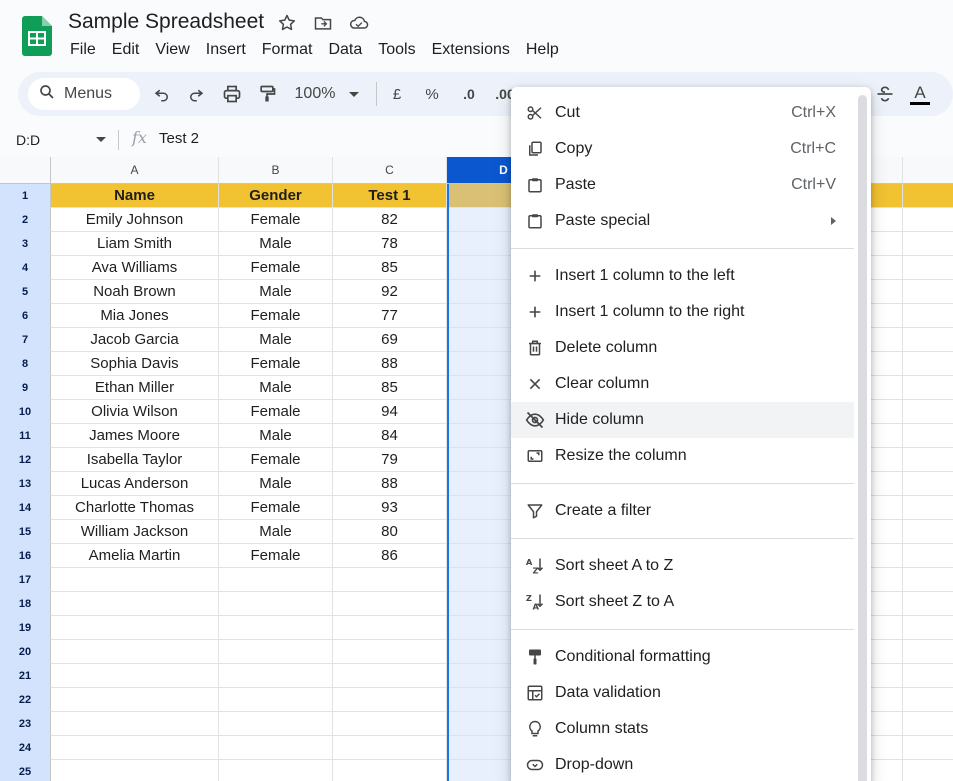 Image resolution: width=953 pixels, height=781 pixels. What do you see at coordinates (135, 292) in the screenshot?
I see `table-cell: Noah Brown` at bounding box center [135, 292].